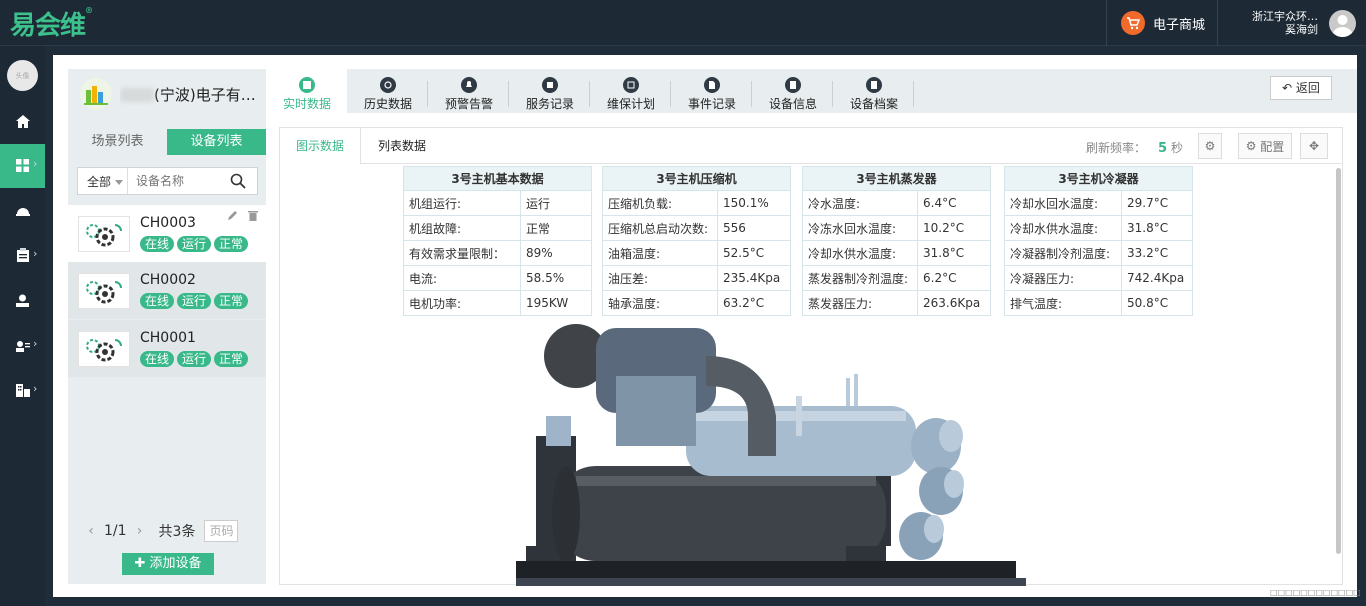 The height and width of the screenshot is (606, 1366). What do you see at coordinates (168, 338) in the screenshot?
I see `device-code: CH0001` at bounding box center [168, 338].